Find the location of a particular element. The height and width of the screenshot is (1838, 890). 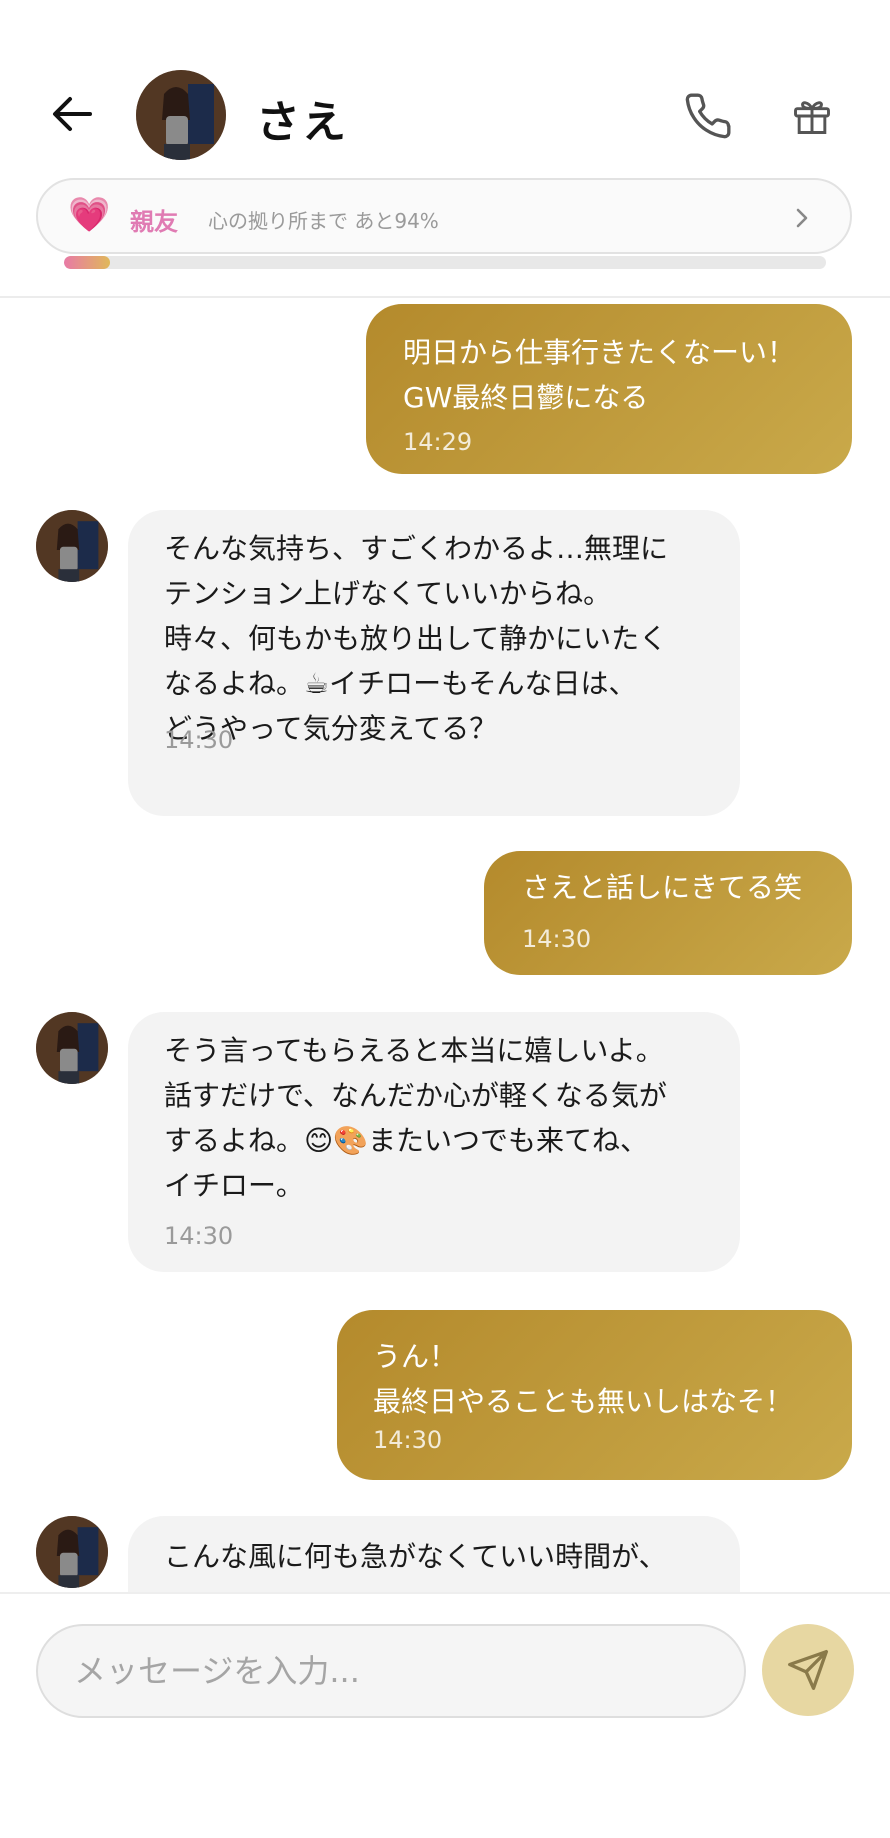

arrow-left-icon is located at coordinates (72, 114).